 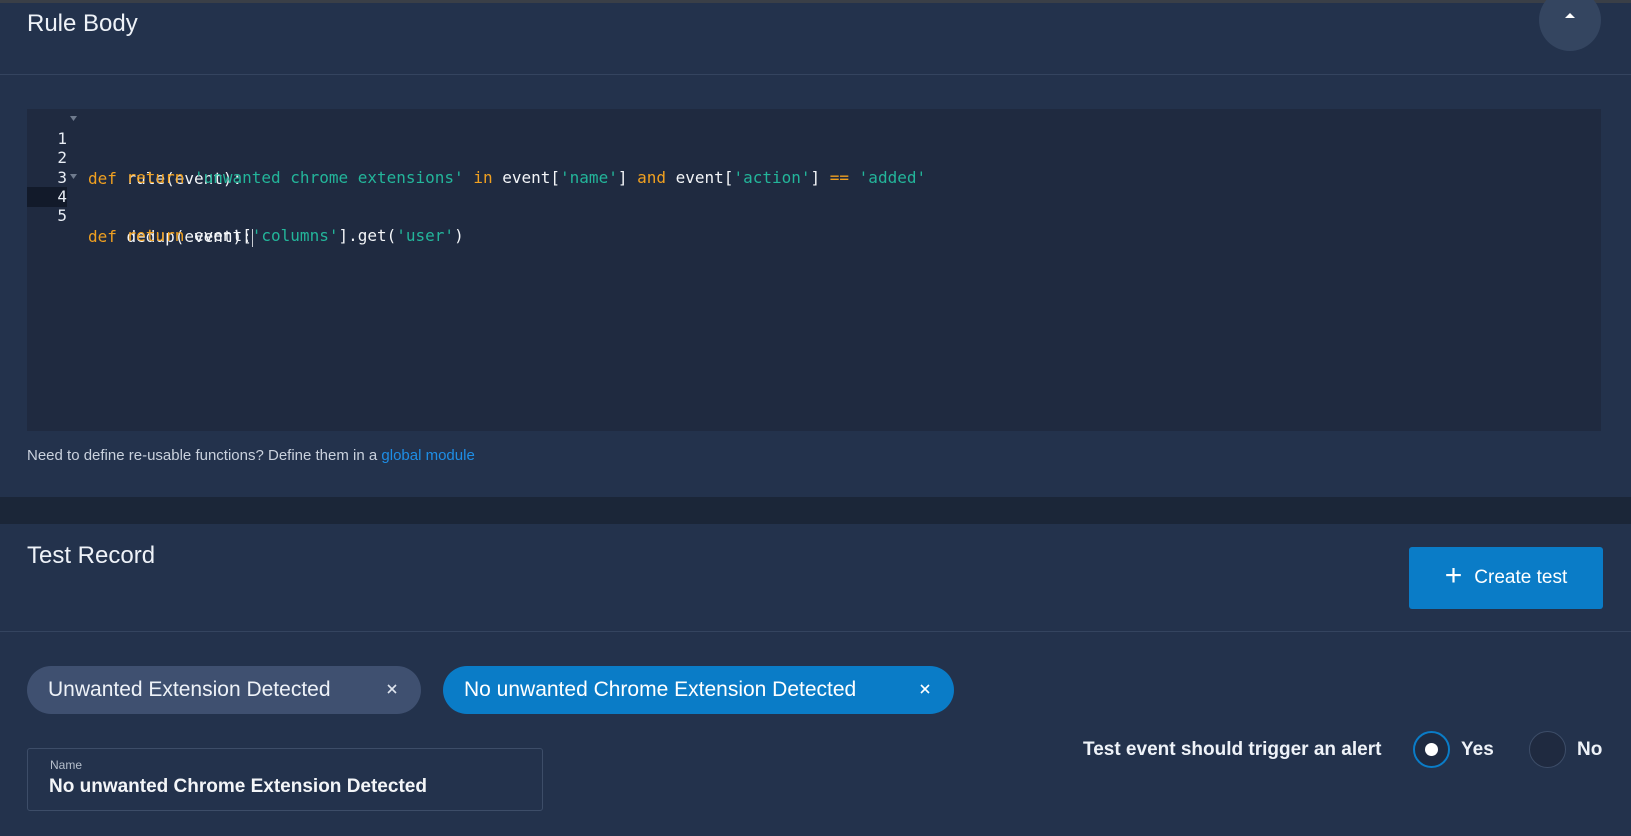 What do you see at coordinates (814, 215) in the screenshot?
I see `code-line: 5 return event['columns'].get('user')` at bounding box center [814, 215].